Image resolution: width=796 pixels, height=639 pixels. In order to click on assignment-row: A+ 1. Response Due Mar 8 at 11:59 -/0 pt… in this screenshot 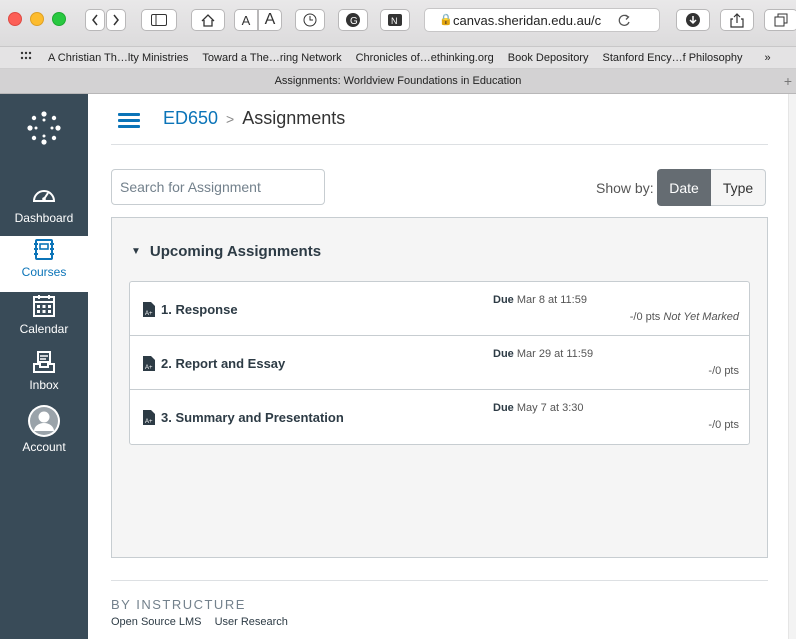, I will do `click(439, 309)`.